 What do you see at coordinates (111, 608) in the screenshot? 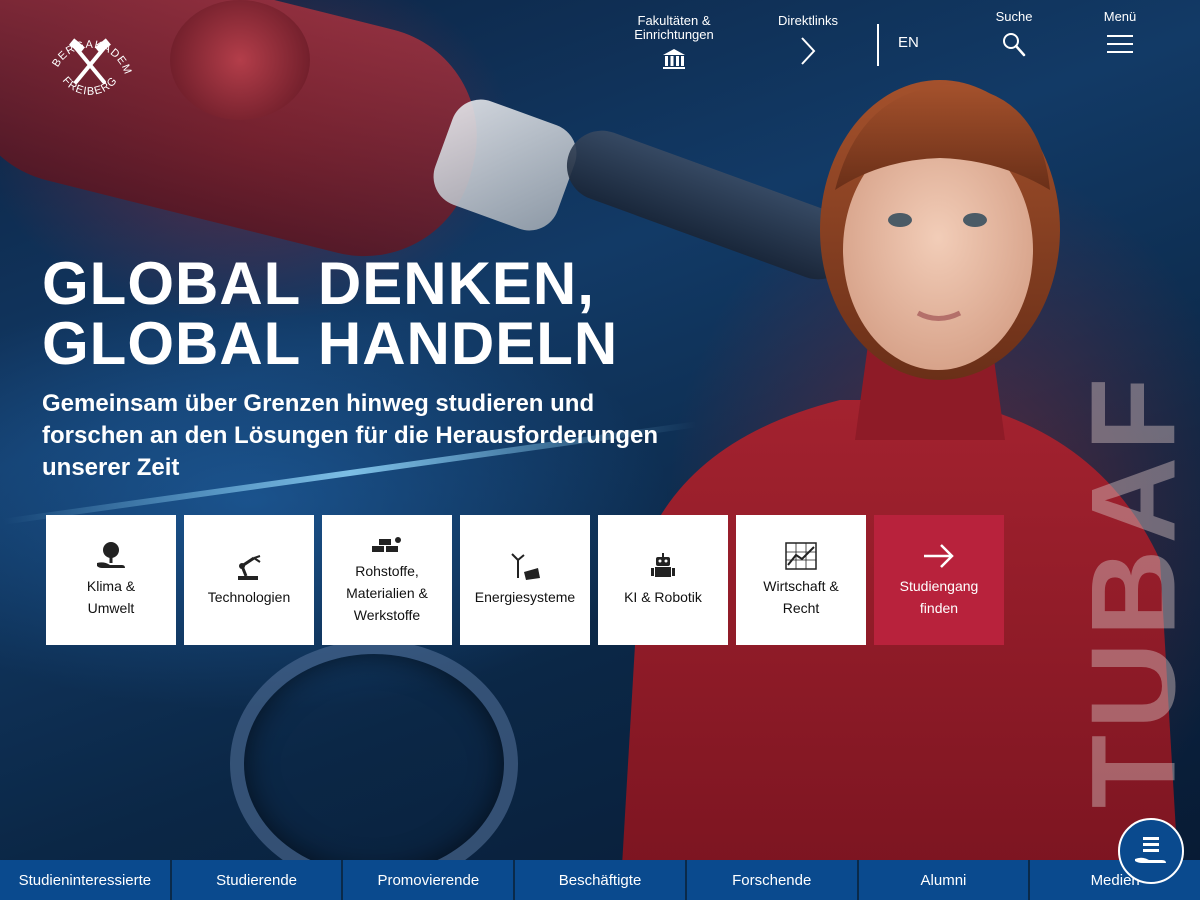
I see `tile-label: Umwelt` at bounding box center [111, 608].